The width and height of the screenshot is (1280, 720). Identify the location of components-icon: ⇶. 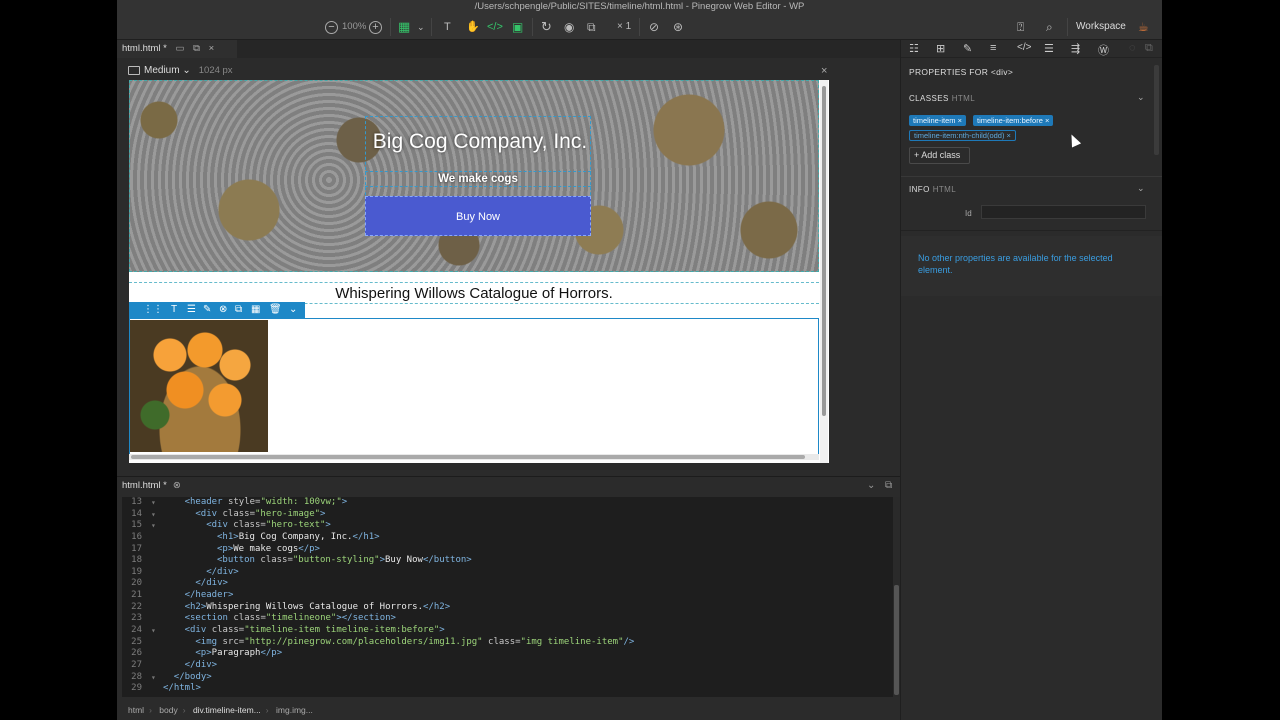
(1075, 48).